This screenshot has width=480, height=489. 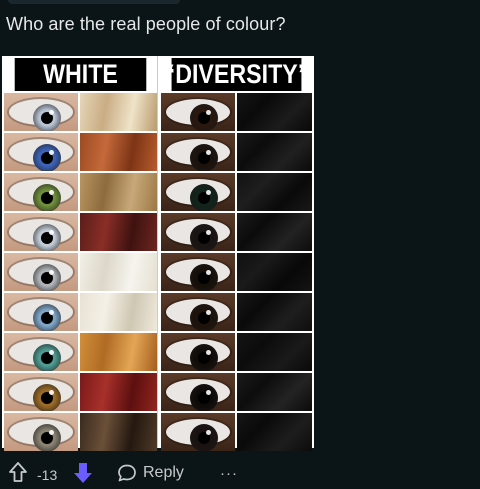 What do you see at coordinates (229, 473) in the screenshot?
I see `more-options-button: ···` at bounding box center [229, 473].